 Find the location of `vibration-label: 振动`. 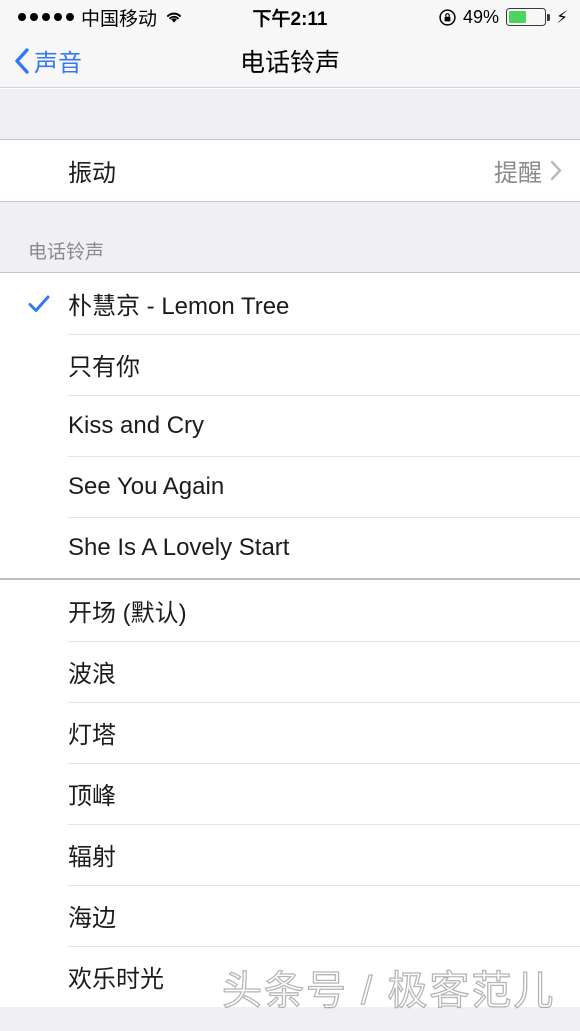

vibration-label: 振动 is located at coordinates (92, 173).